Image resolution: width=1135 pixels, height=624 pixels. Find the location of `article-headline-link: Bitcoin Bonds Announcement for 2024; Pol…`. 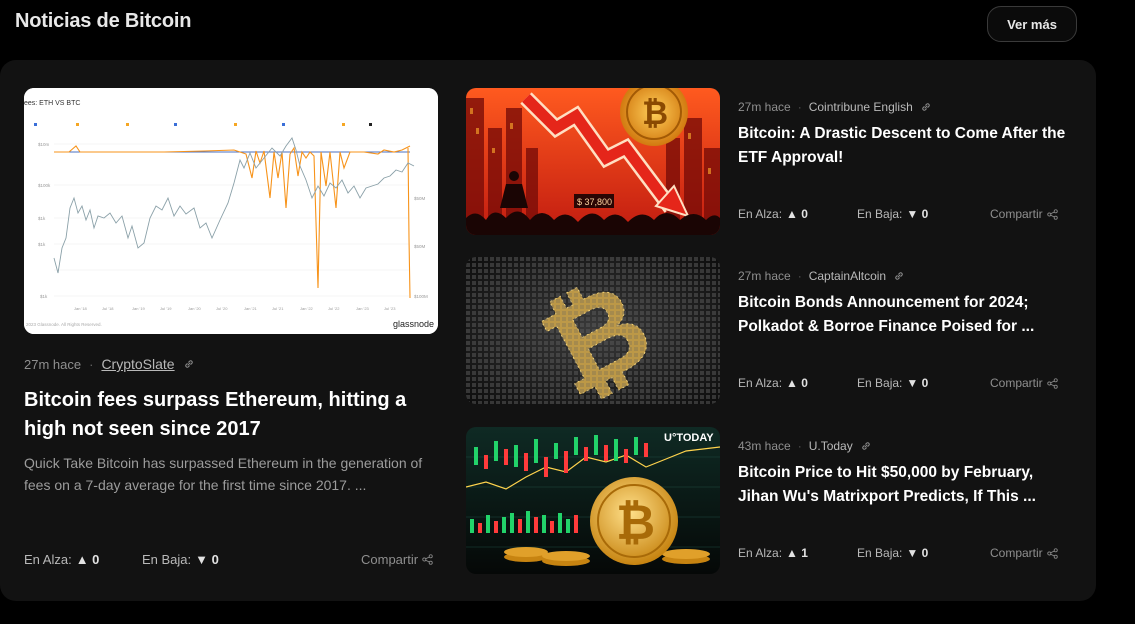

article-headline-link: Bitcoin Bonds Announcement for 2024; Pol… is located at coordinates (903, 315).